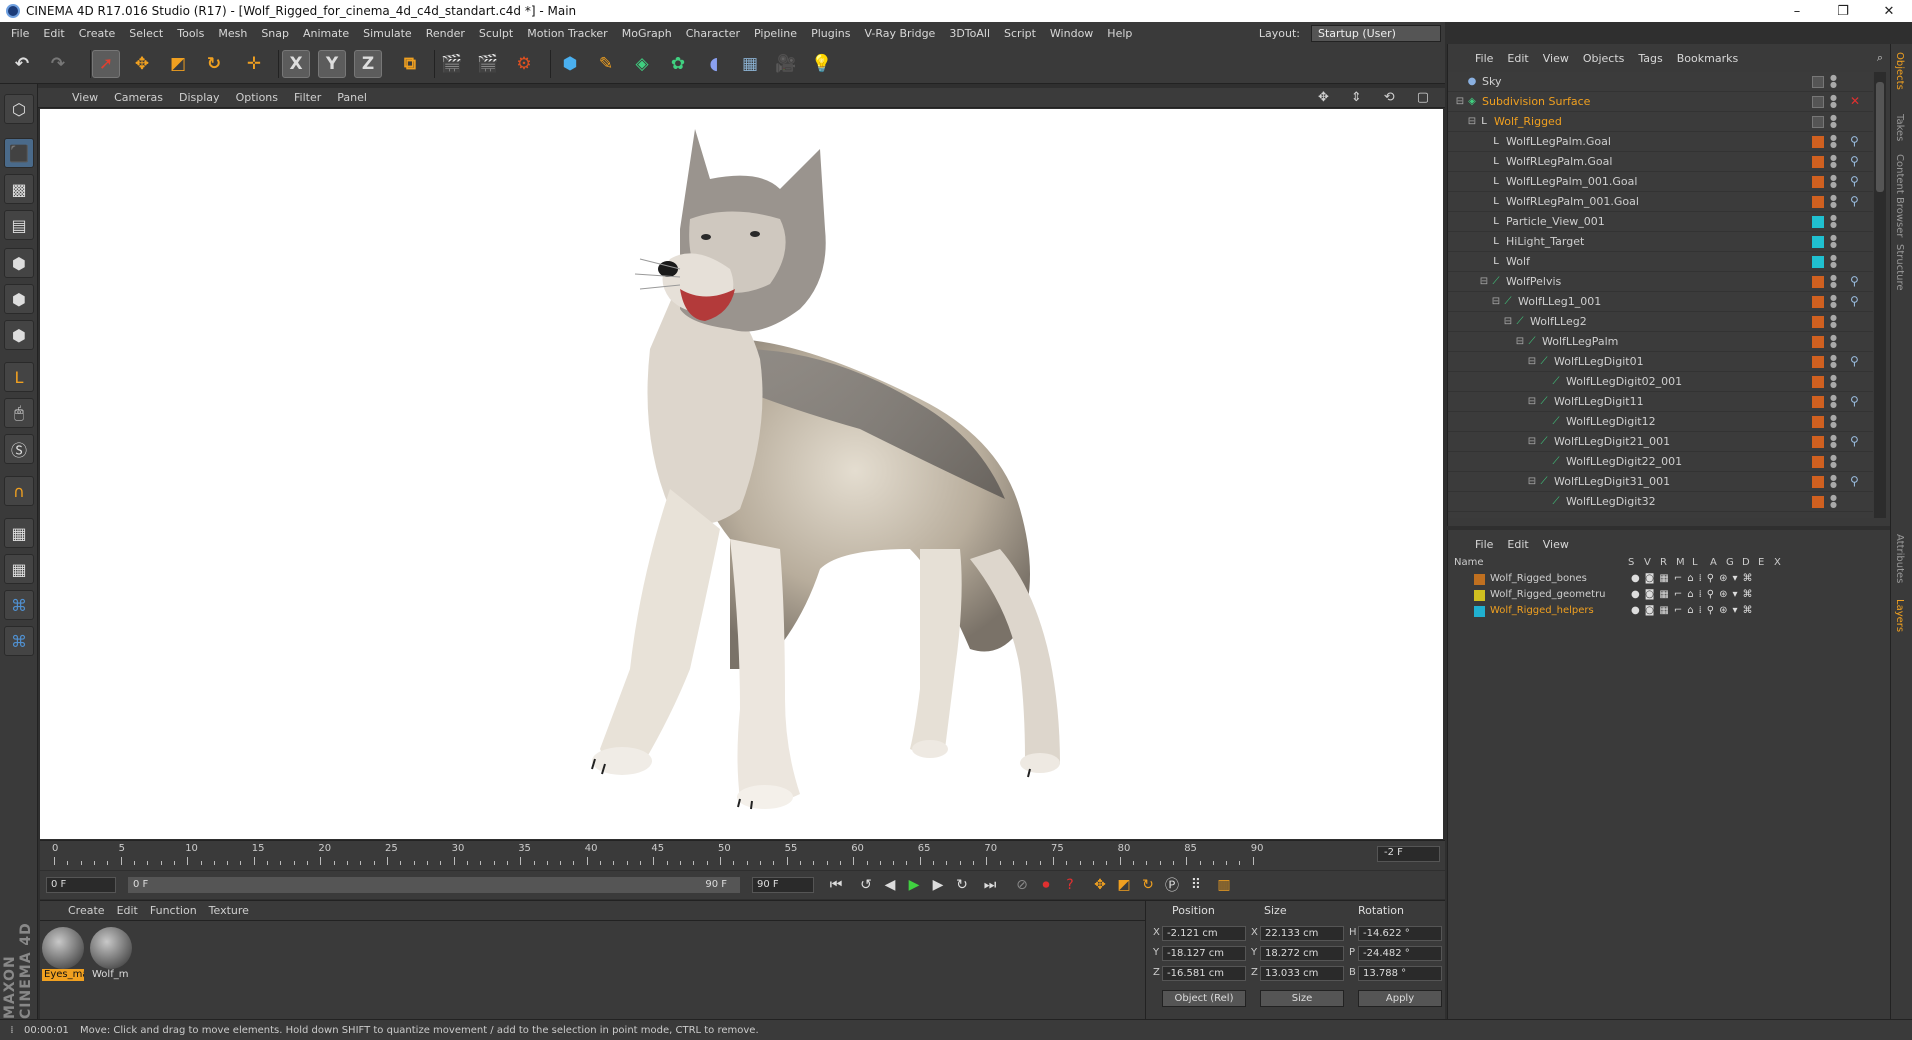 This screenshot has width=1912, height=1040. What do you see at coordinates (1660, 362) in the screenshot?
I see `object-row: ⊟ ⟋ WolfLLegDigit01 ● ● ⚲` at bounding box center [1660, 362].